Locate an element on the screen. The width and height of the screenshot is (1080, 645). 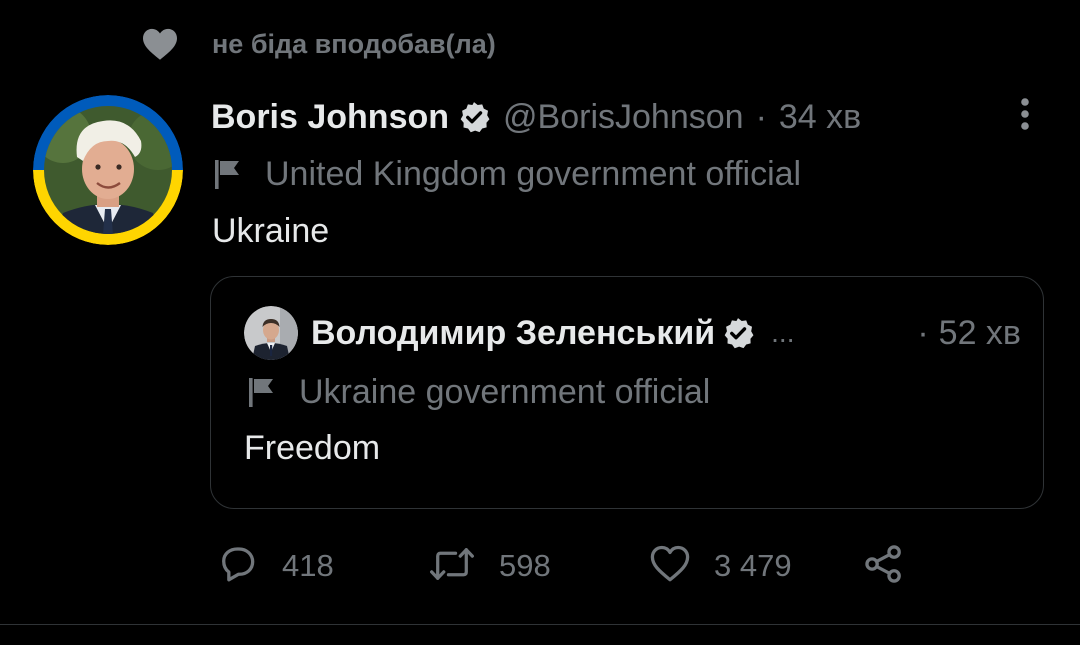
tweet-timestamp: 34 хв is located at coordinates (820, 117).